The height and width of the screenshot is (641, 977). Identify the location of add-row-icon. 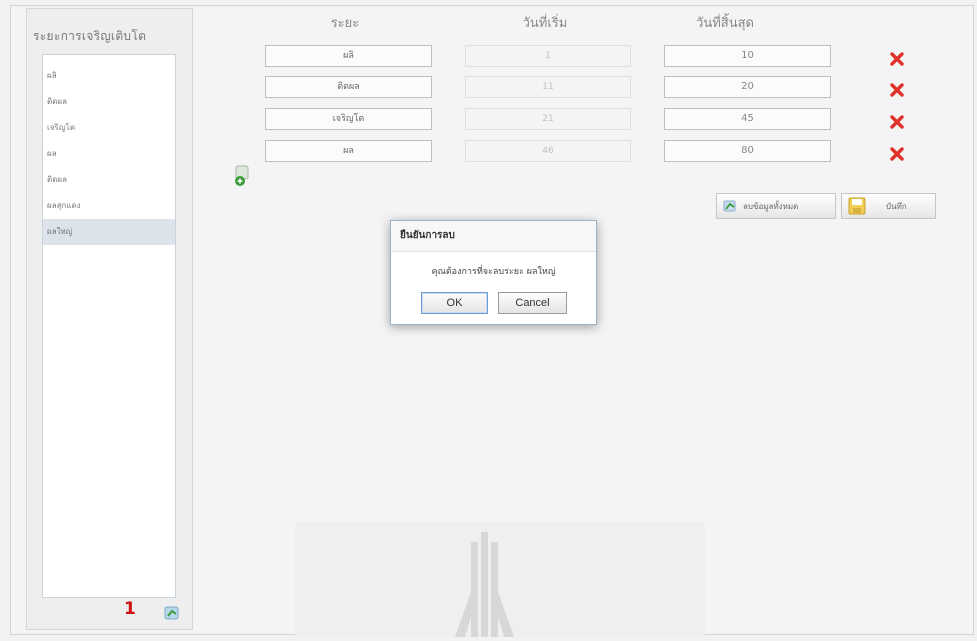
(242, 176).